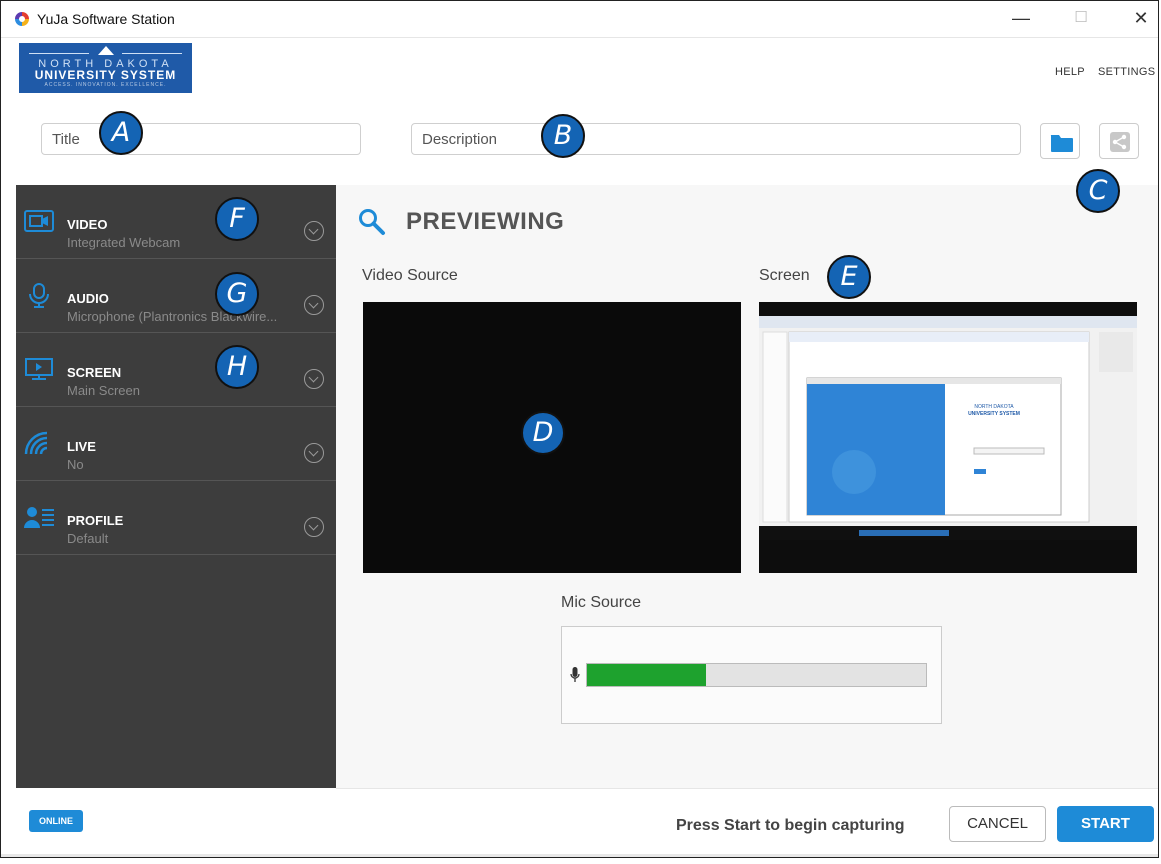  I want to click on status-prompt: Press Start to begin capturing, so click(790, 825).